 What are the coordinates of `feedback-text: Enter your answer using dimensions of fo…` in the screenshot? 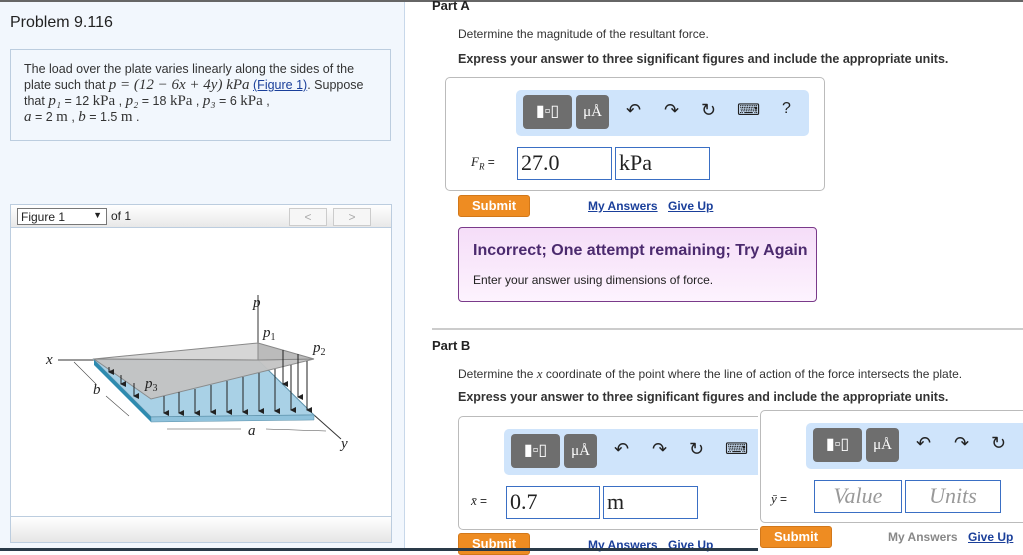 It's located at (593, 280).